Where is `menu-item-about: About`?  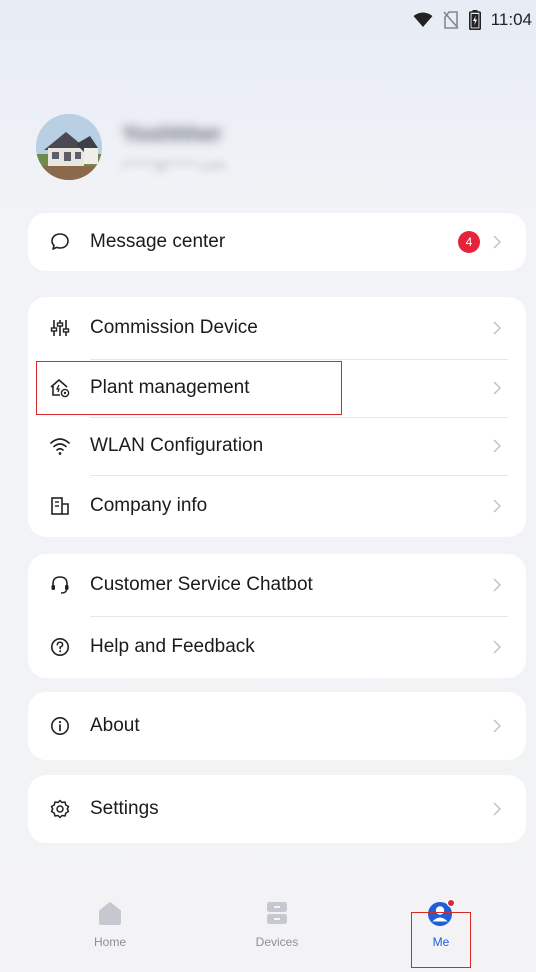 menu-item-about: About is located at coordinates (277, 726).